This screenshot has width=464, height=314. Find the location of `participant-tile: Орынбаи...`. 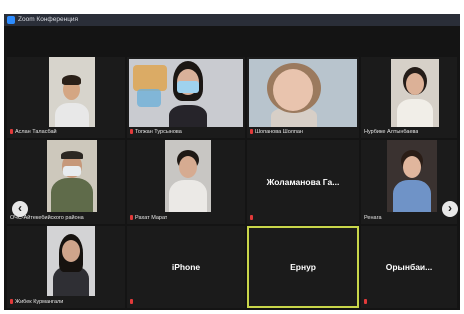

participant-tile: Орынбаи... is located at coordinates (409, 267).